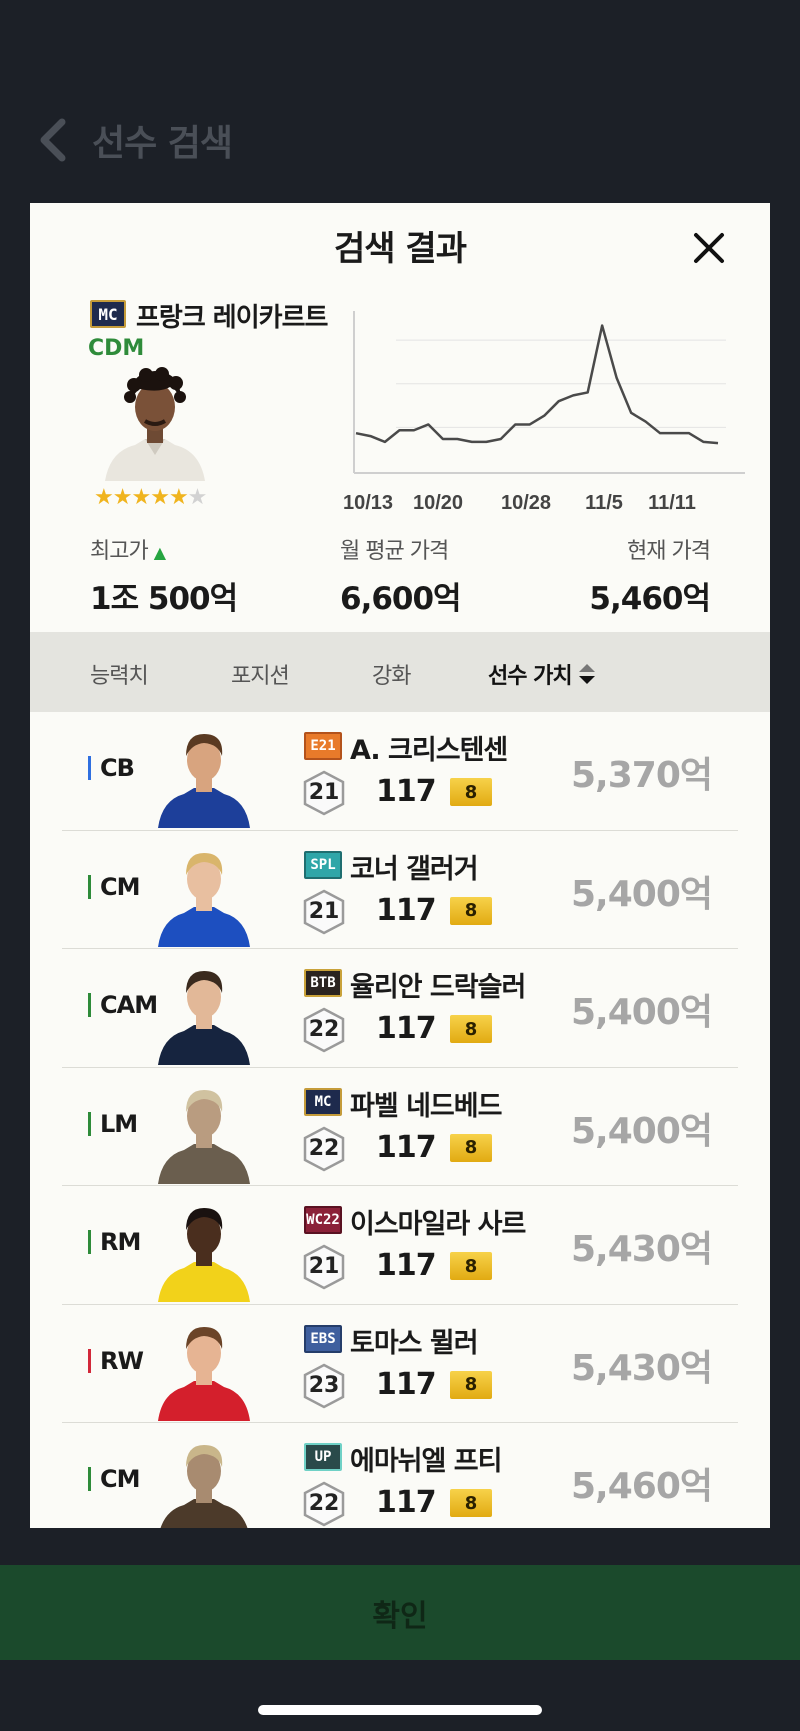 This screenshot has height=1731, width=800. Describe the element at coordinates (391, 674) in the screenshot. I see `tab-upgrade: 강화` at that location.